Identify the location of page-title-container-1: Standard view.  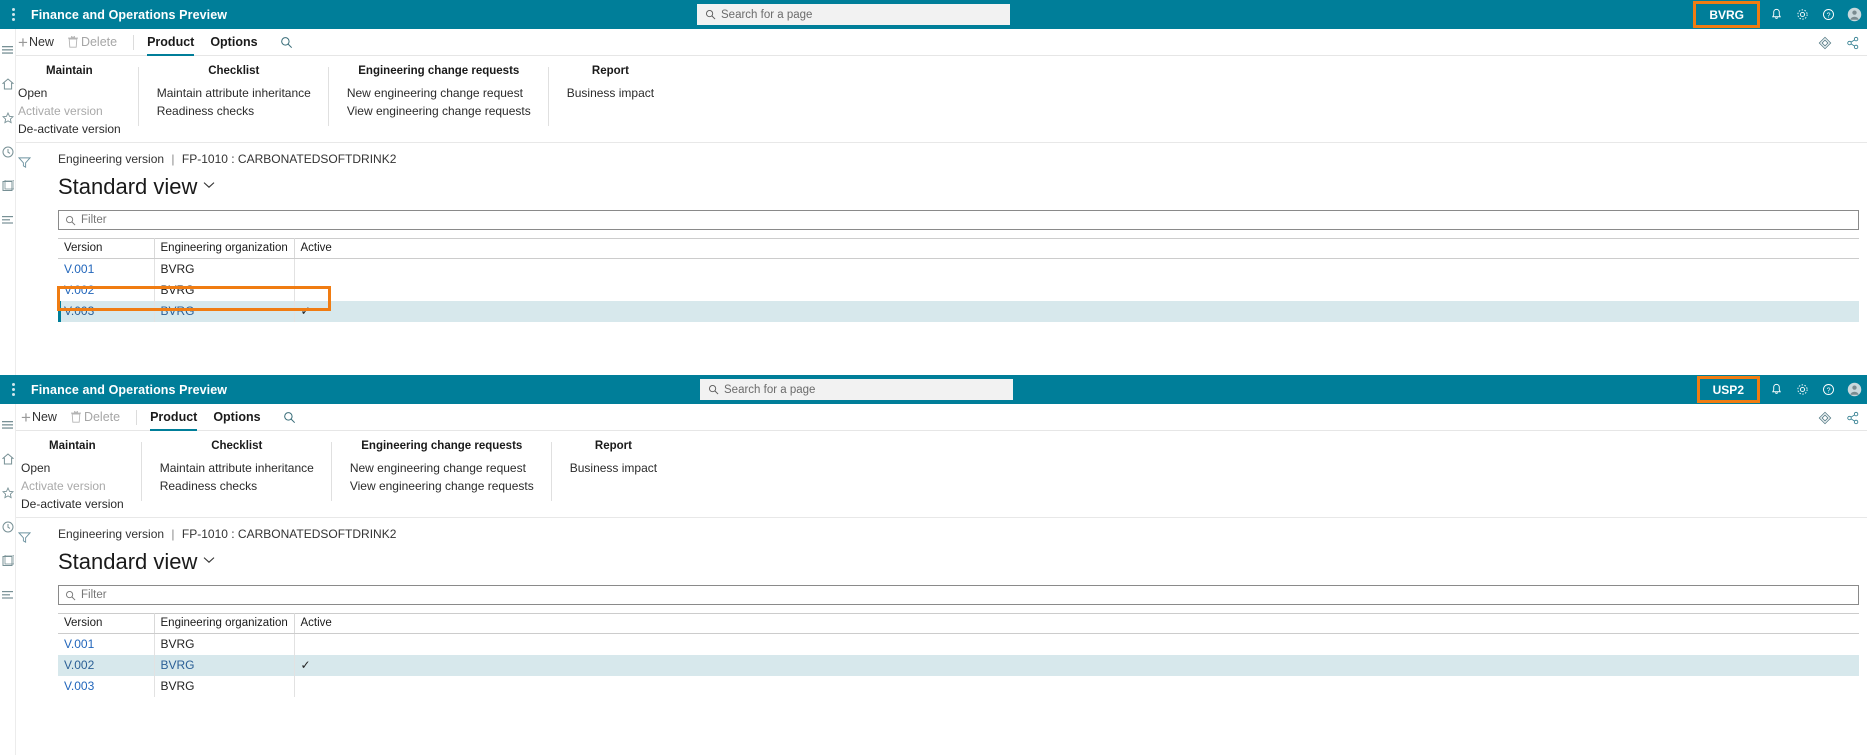
(957, 183).